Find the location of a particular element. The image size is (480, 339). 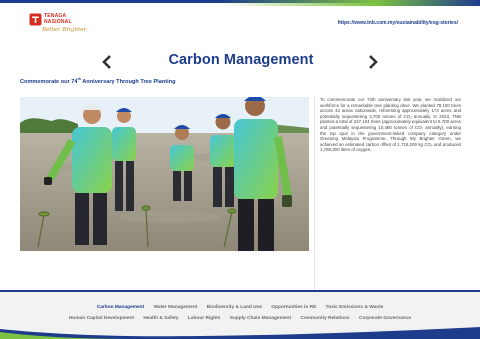

footer-tab-community-relations: Community Relations is located at coordinates (324, 318).